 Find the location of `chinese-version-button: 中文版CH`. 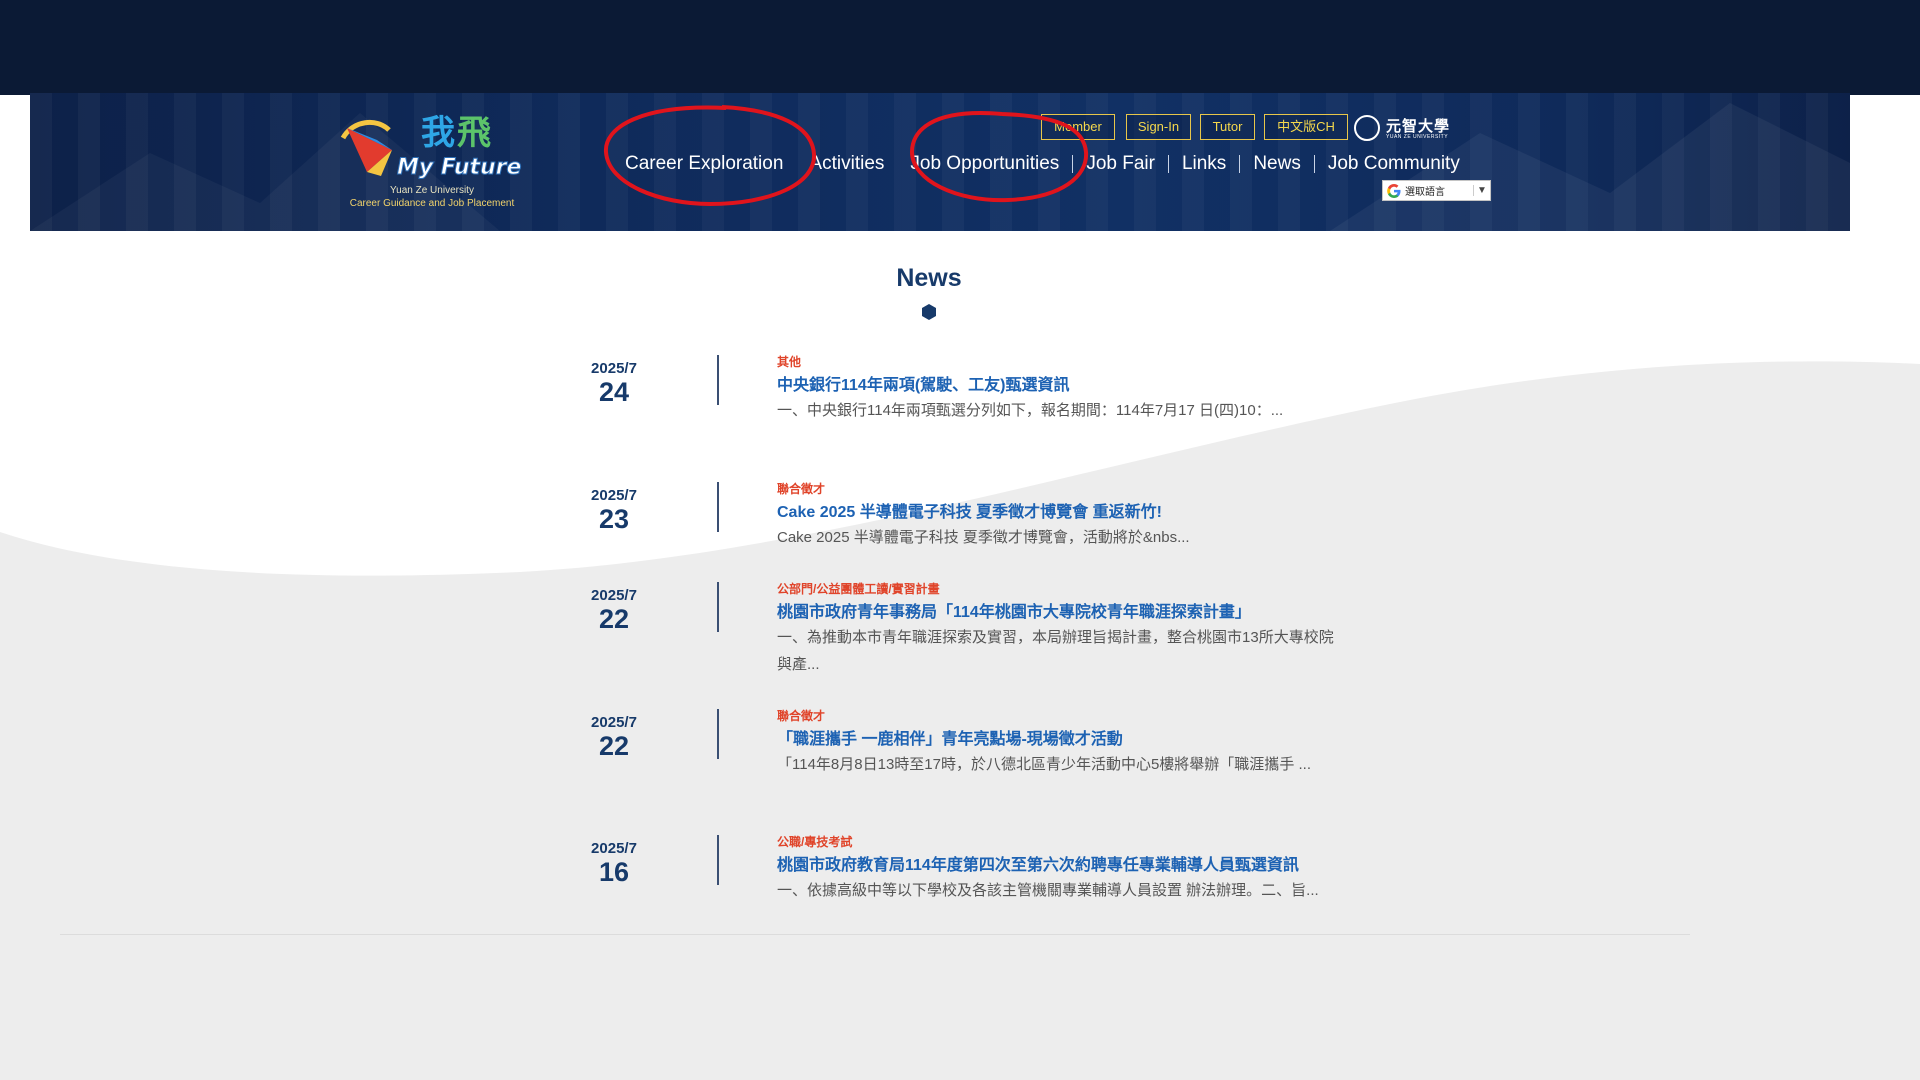

chinese-version-button: 中文版CH is located at coordinates (1306, 127).